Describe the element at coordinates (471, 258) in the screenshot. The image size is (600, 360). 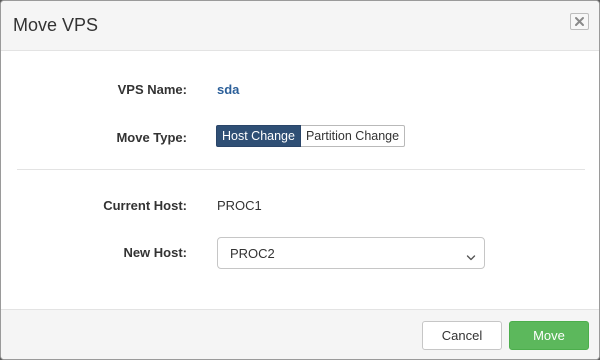
I see `chevron-down-icon` at that location.